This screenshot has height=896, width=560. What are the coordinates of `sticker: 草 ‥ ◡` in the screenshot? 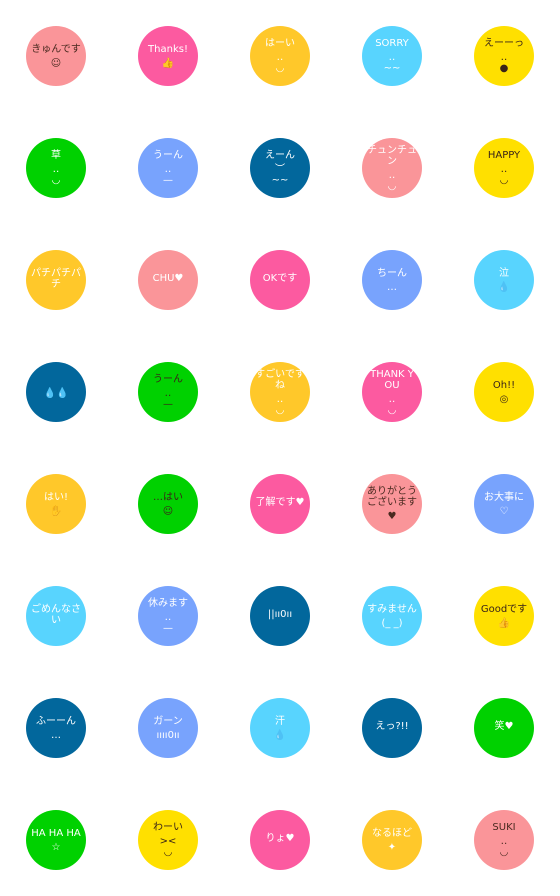 It's located at (56, 168).